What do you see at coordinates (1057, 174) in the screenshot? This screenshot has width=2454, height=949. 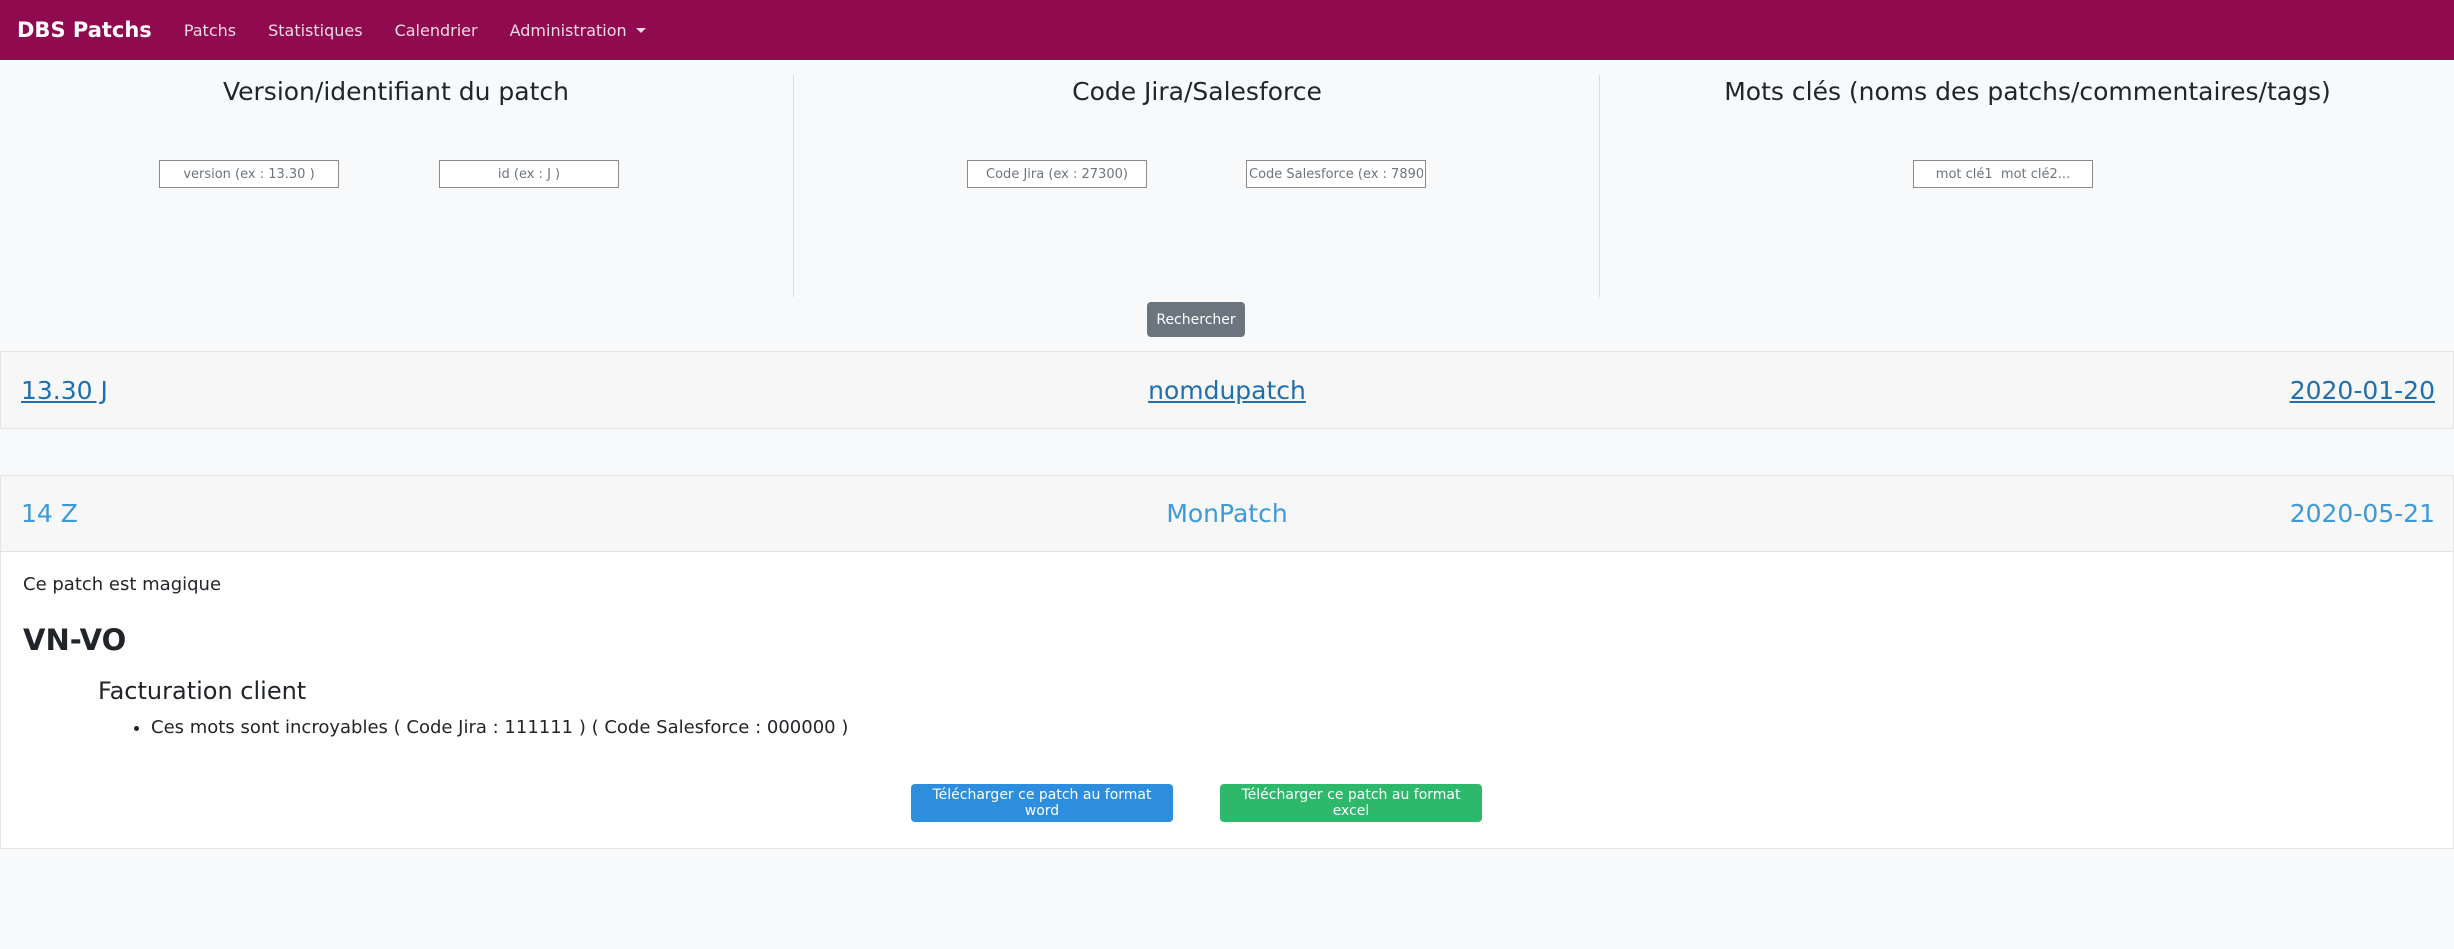 I see `jira-code-input` at bounding box center [1057, 174].